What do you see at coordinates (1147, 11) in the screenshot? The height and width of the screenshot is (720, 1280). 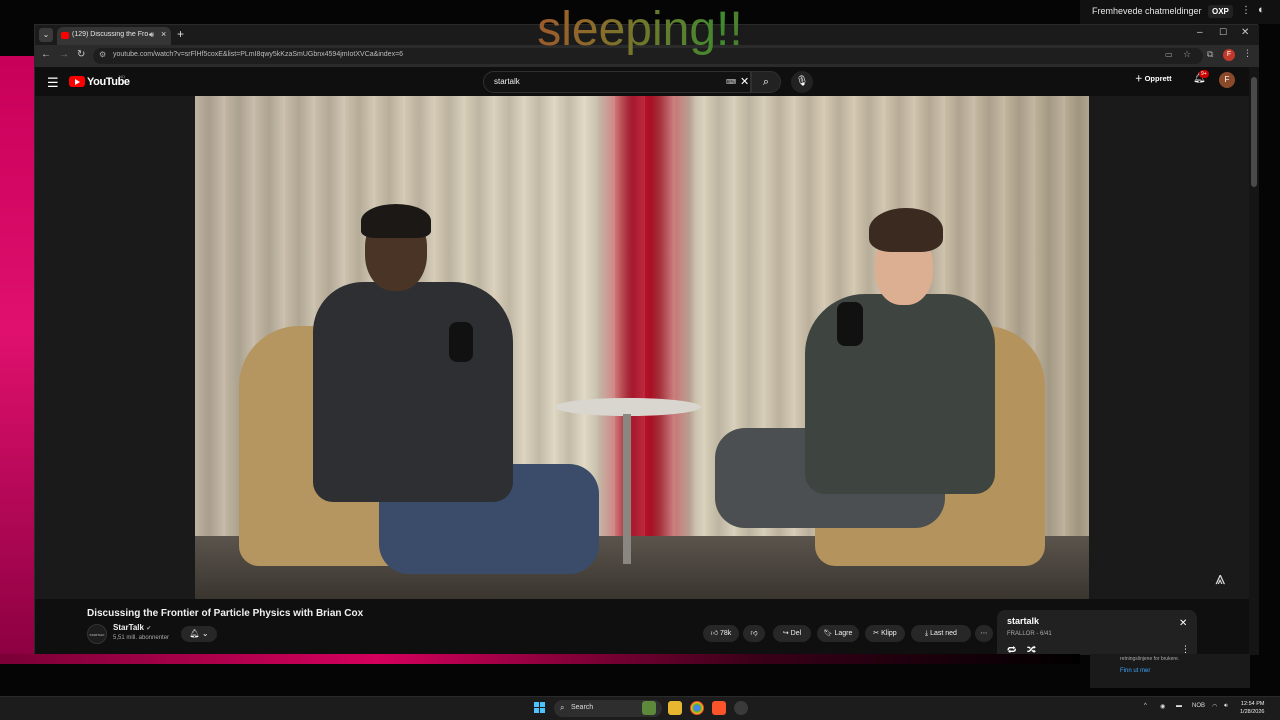 I see `featured-chat-label: Fremhevede chatmeldinger` at bounding box center [1147, 11].